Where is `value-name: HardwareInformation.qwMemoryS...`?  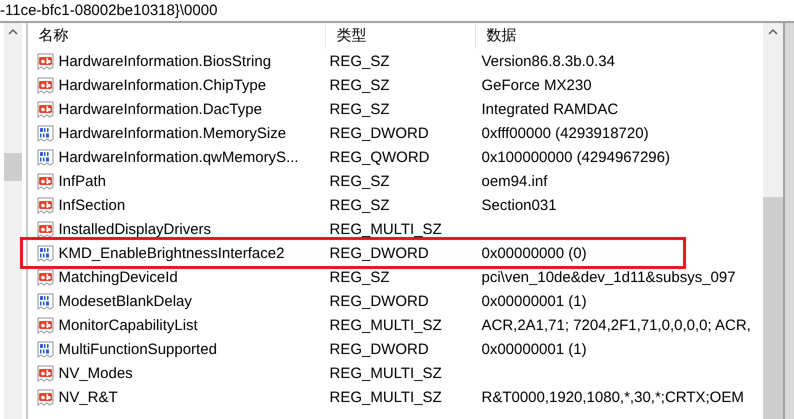
value-name: HardwareInformation.qwMemoryS... is located at coordinates (178, 157).